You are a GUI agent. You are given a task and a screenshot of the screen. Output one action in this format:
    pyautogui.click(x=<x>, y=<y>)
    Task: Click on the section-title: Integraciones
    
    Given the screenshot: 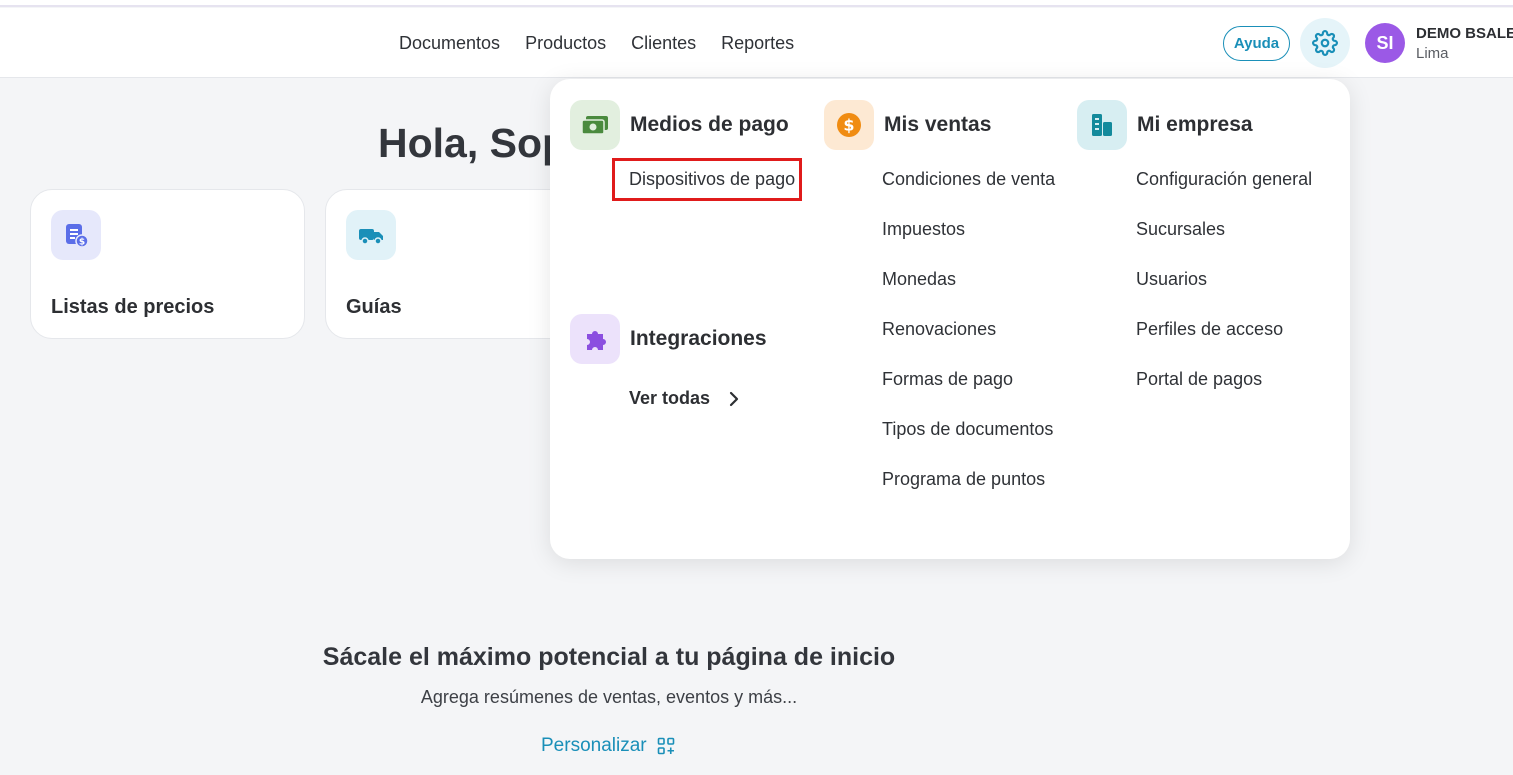 What is the action you would take?
    pyautogui.click(x=698, y=338)
    